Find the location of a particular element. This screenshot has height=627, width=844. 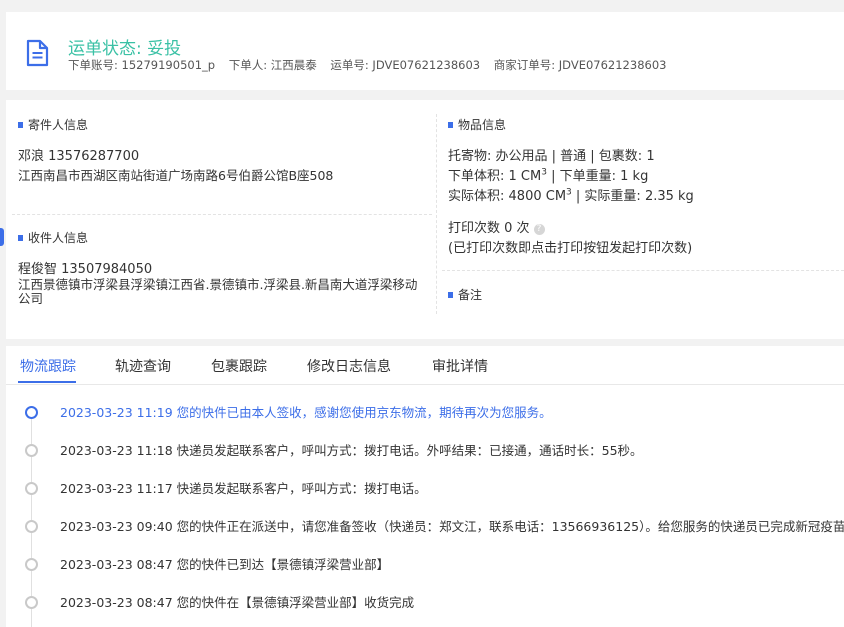

print-count-note: (已打印次数即点击打印按钮发起打印次数) is located at coordinates (570, 248).